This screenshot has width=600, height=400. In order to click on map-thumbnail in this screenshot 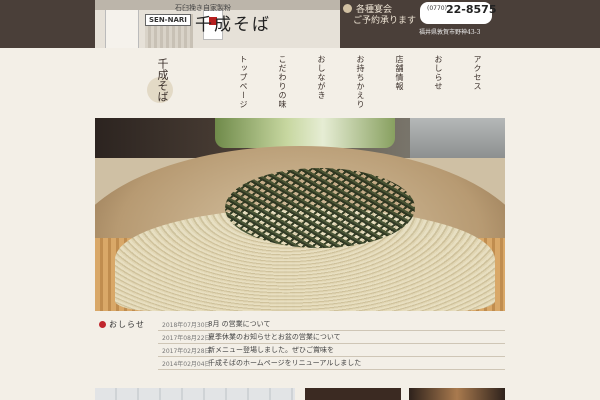, I will do `click(195, 394)`.